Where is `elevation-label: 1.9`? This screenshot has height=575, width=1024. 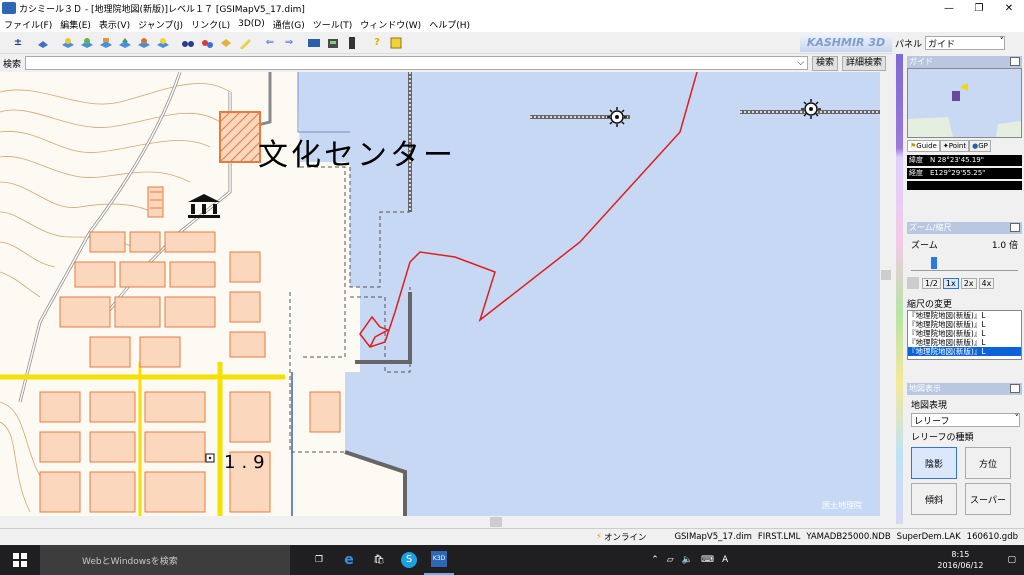
elevation-label: 1.9 is located at coordinates (247, 462).